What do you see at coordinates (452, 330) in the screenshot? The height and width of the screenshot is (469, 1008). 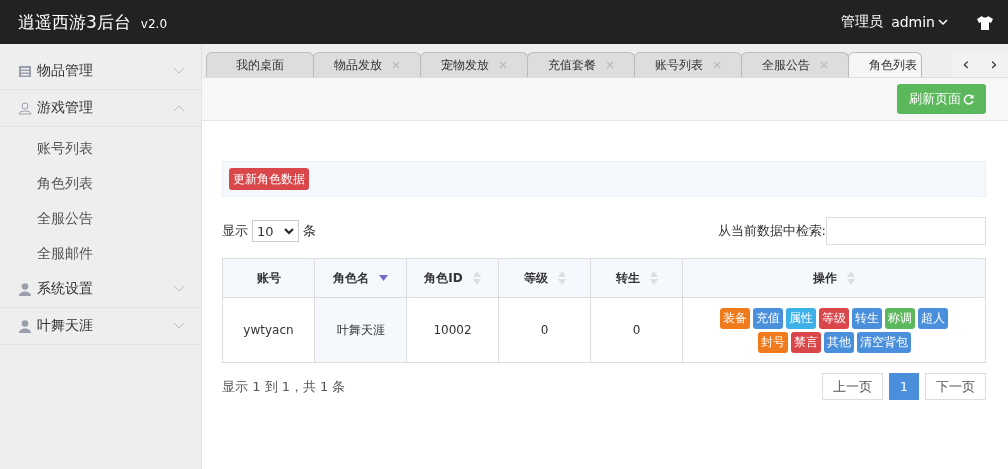 I see `table-cell: 10002` at bounding box center [452, 330].